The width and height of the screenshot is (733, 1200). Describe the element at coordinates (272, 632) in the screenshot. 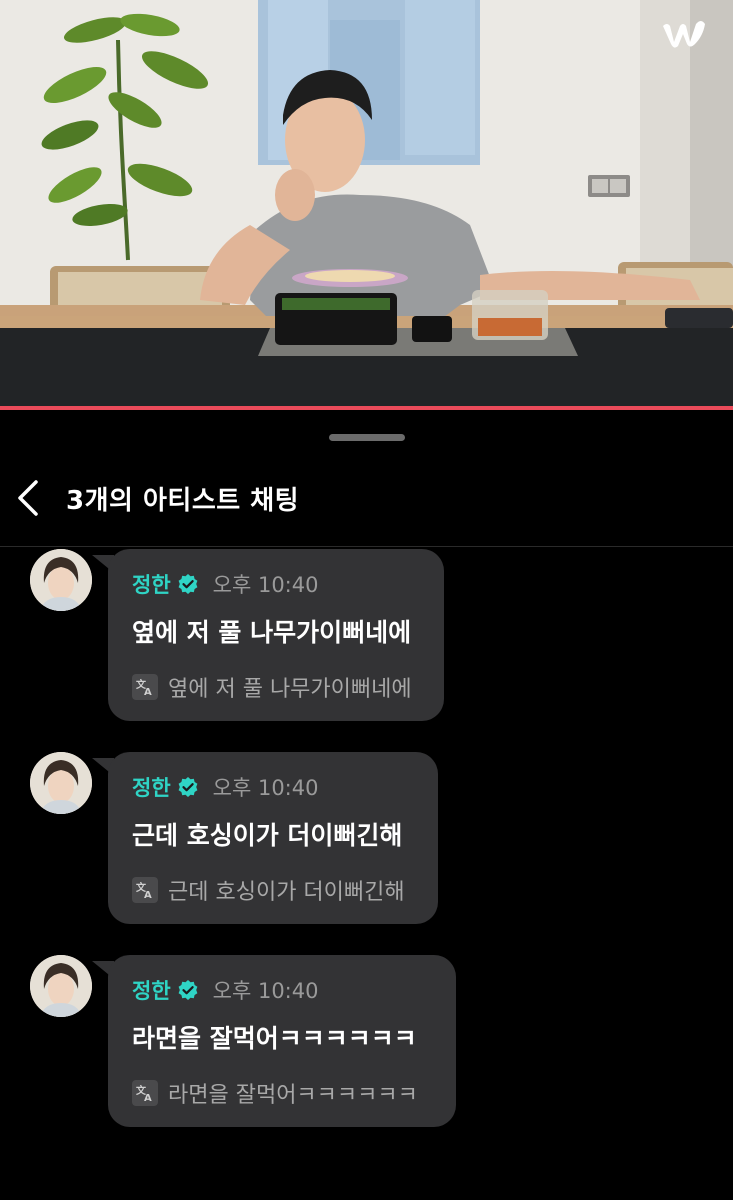

I see `message-text: 옆에 저 풀 나무가이뻐네에` at that location.